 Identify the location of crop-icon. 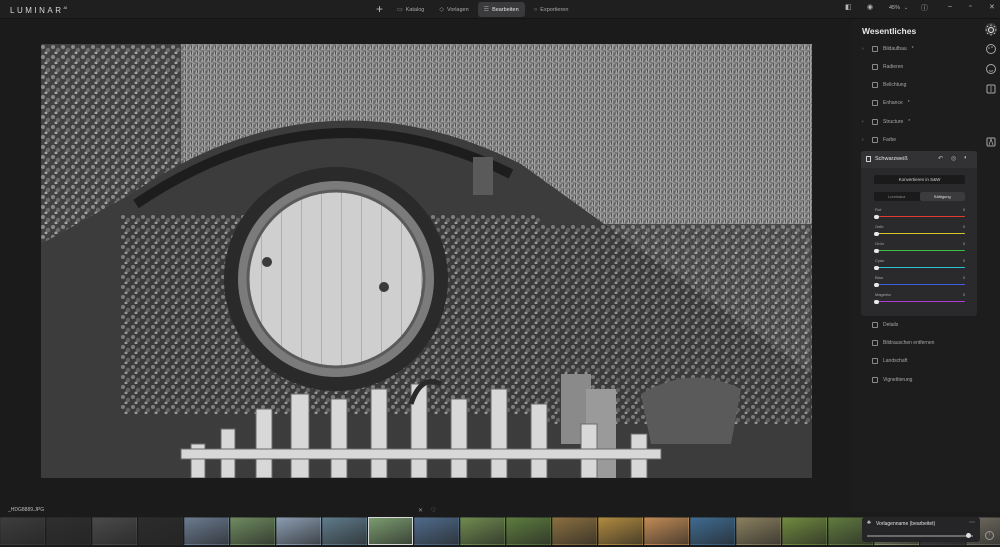
(875, 49).